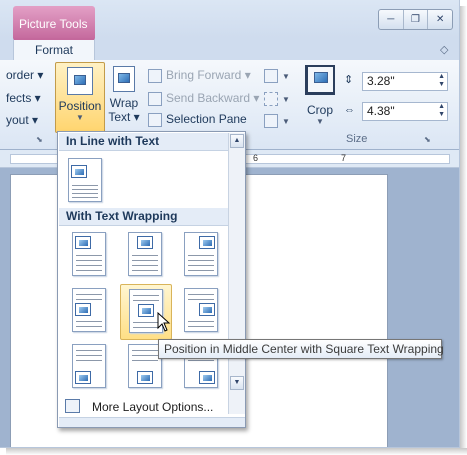  I want to click on crop-icon, so click(320, 80).